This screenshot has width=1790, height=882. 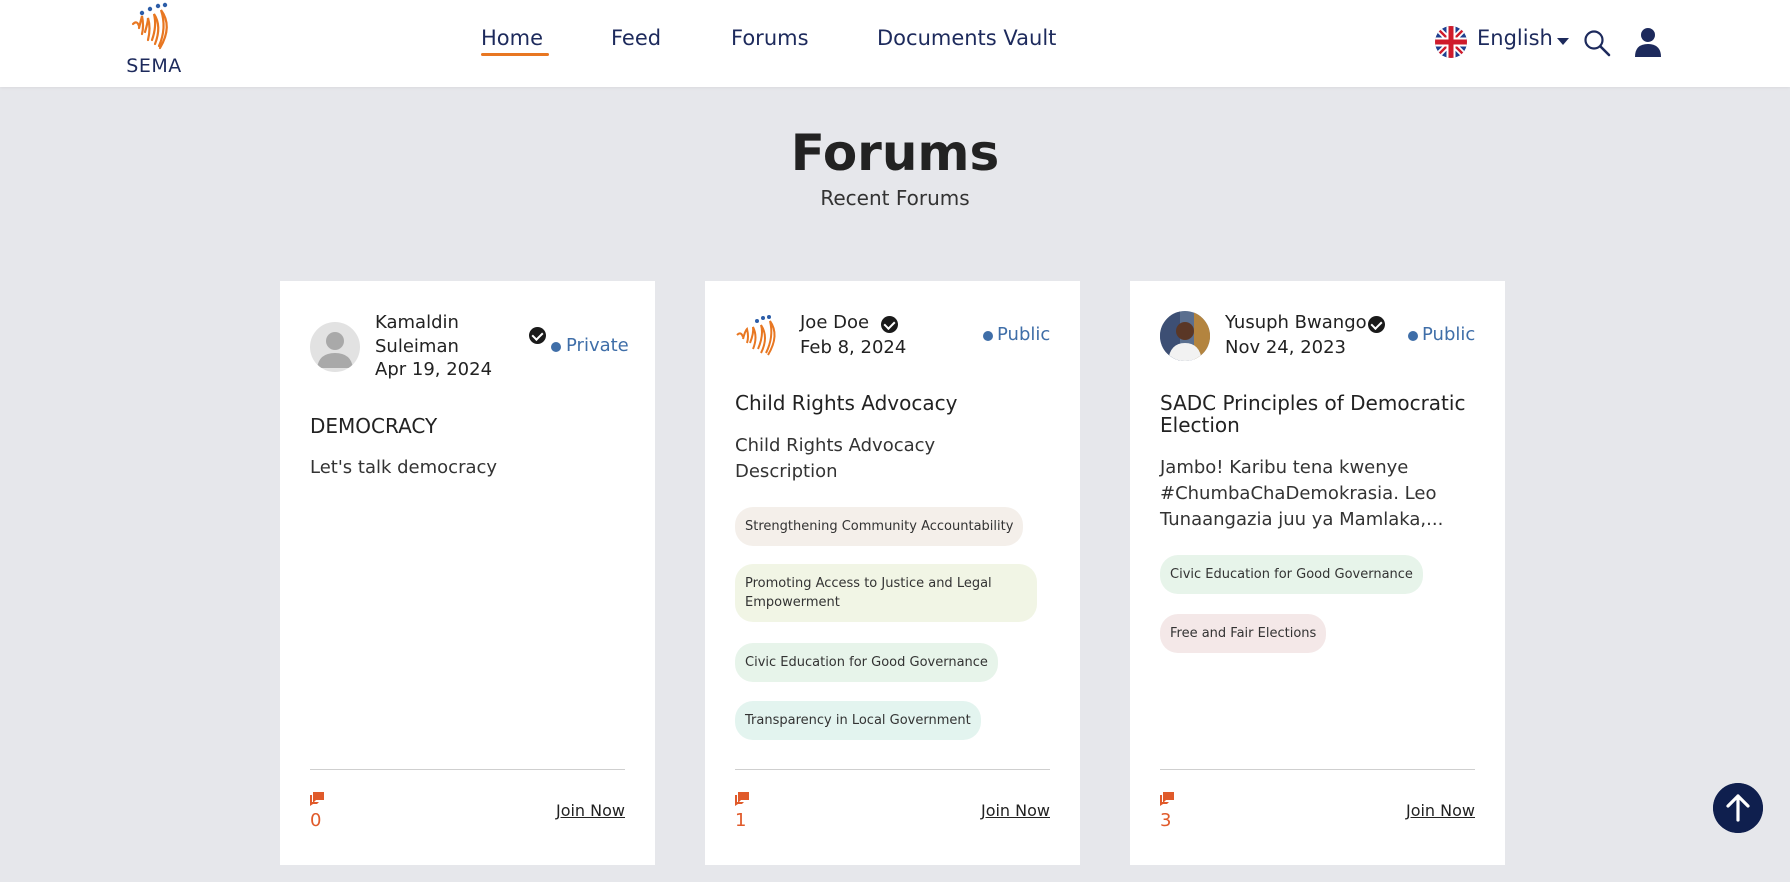 What do you see at coordinates (417, 334) in the screenshot?
I see `forum-author: Kamaldin Suleiman` at bounding box center [417, 334].